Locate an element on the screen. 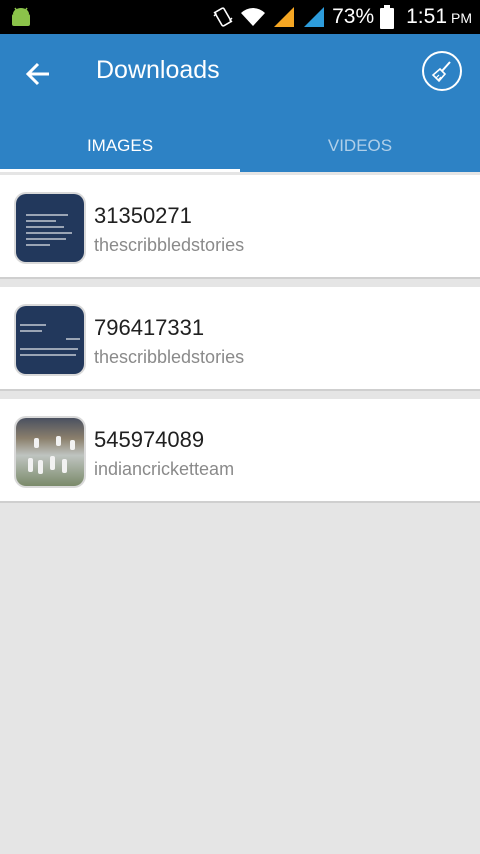 The image size is (480, 854). status-bar: 73% 1:51 PM is located at coordinates (240, 17).